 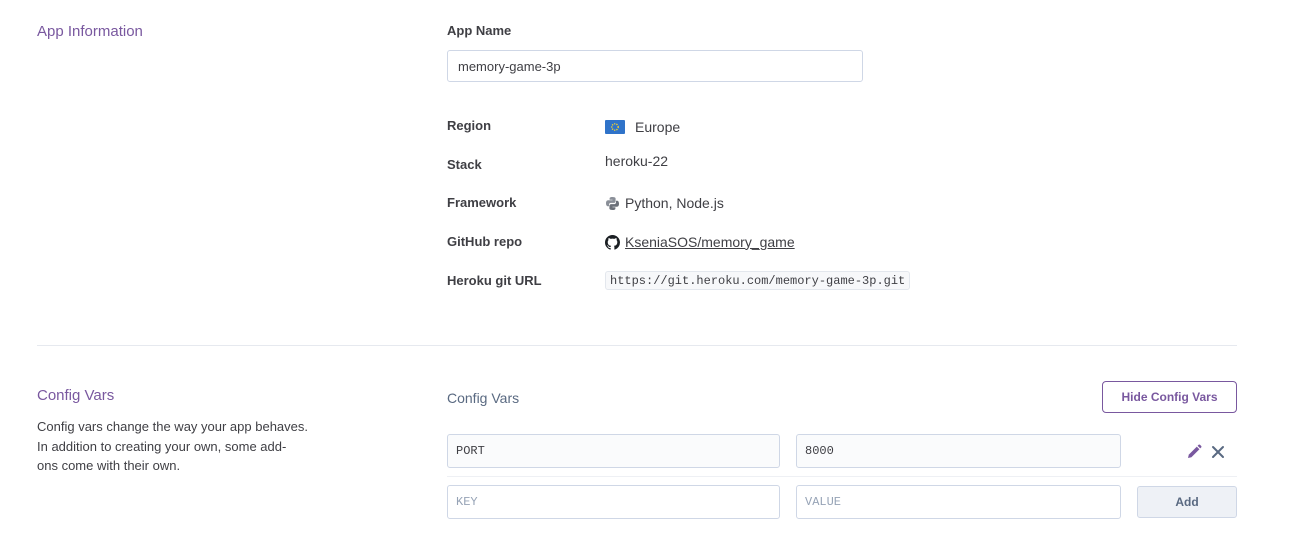 I want to click on github-icon, so click(x=612, y=242).